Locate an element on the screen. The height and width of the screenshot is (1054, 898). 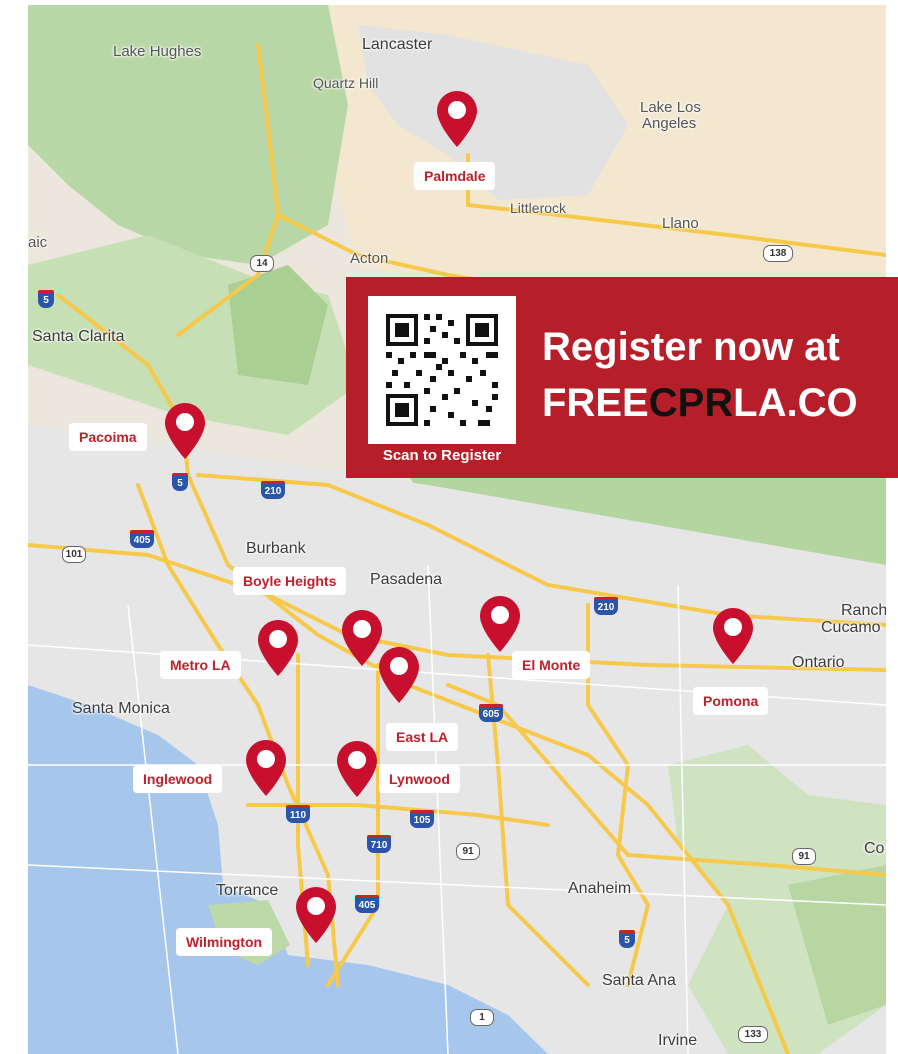
place-lake-los-angeles-1: Lake Los is located at coordinates (670, 107).